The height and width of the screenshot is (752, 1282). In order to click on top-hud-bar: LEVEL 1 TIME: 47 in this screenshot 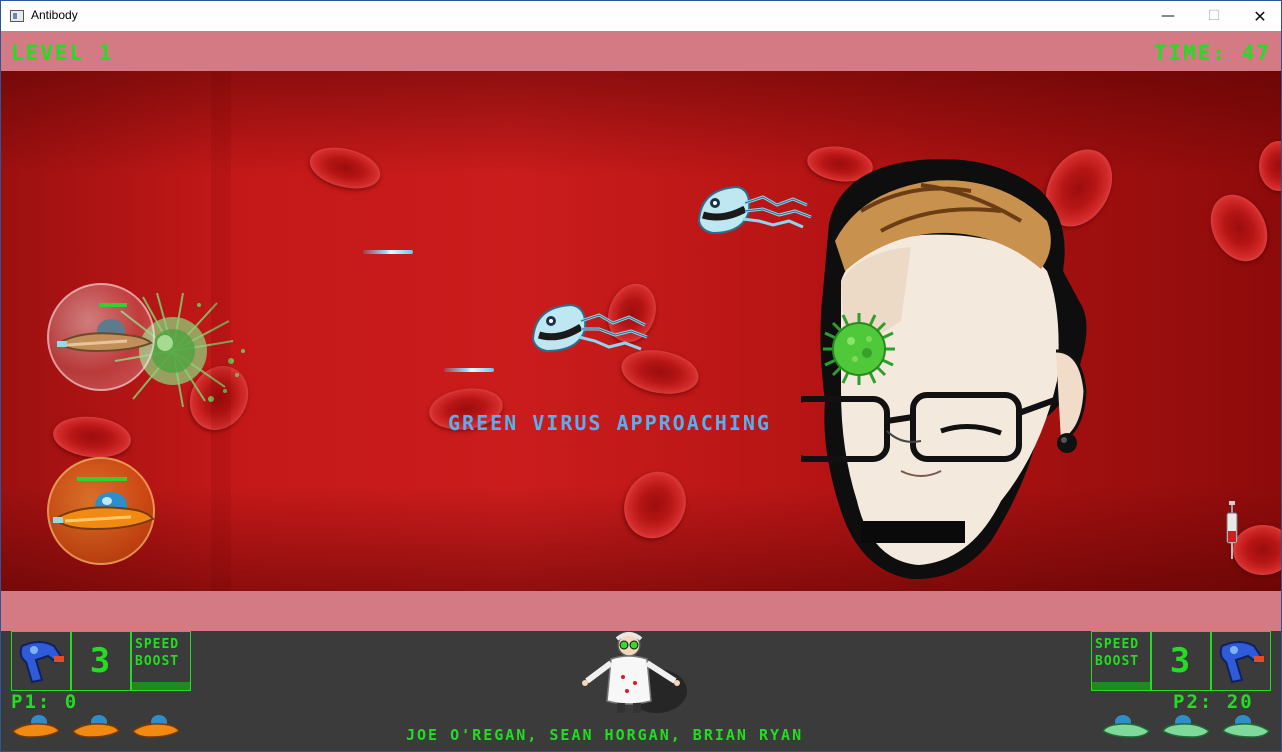, I will do `click(641, 51)`.